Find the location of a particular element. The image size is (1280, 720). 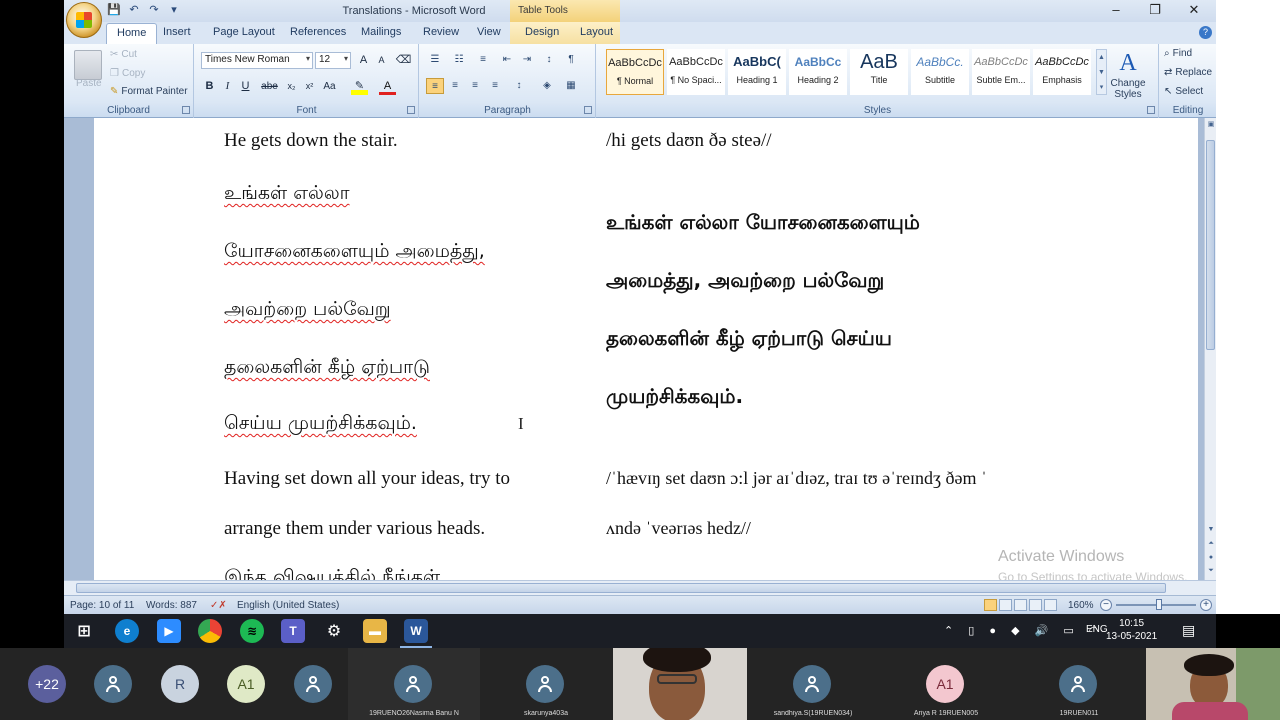

borders-icon: ▦ is located at coordinates (571, 86).